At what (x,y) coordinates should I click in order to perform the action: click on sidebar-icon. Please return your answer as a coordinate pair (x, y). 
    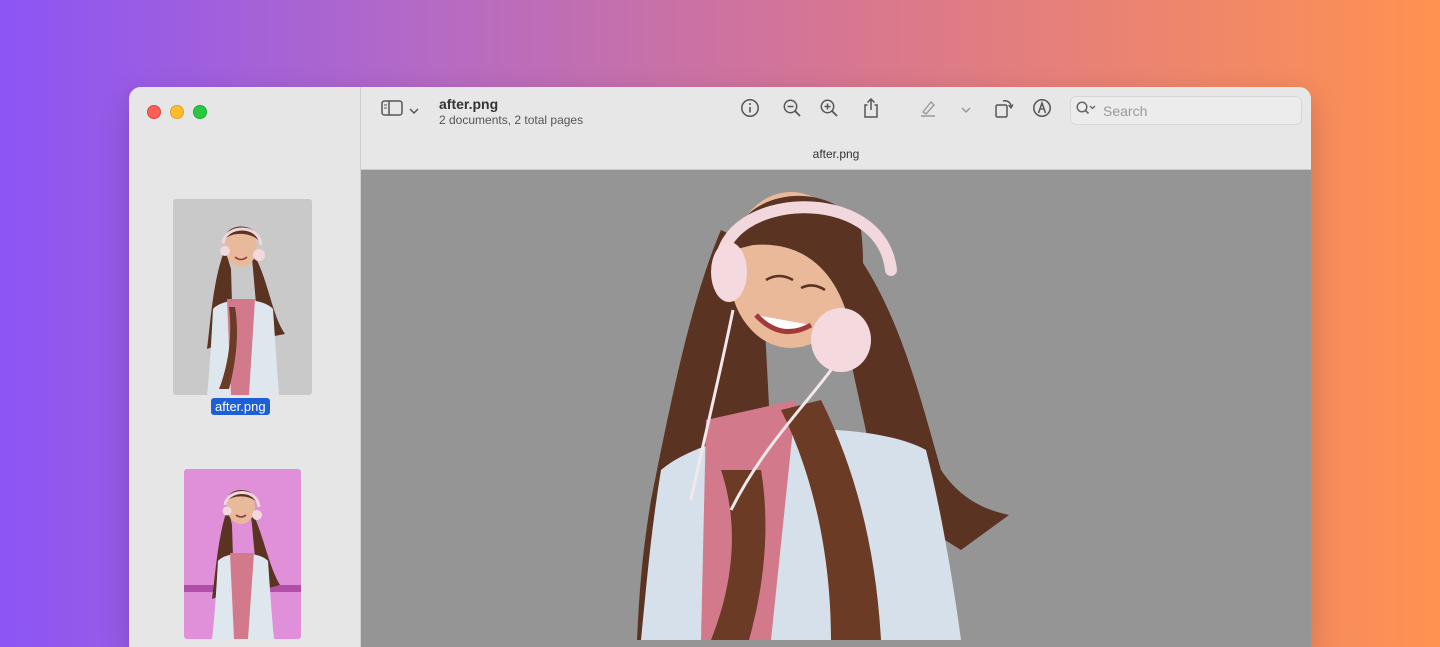
    Looking at the image, I should click on (392, 110).